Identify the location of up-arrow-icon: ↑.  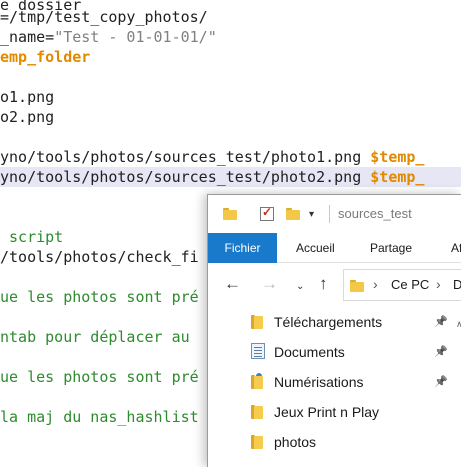
(323, 284).